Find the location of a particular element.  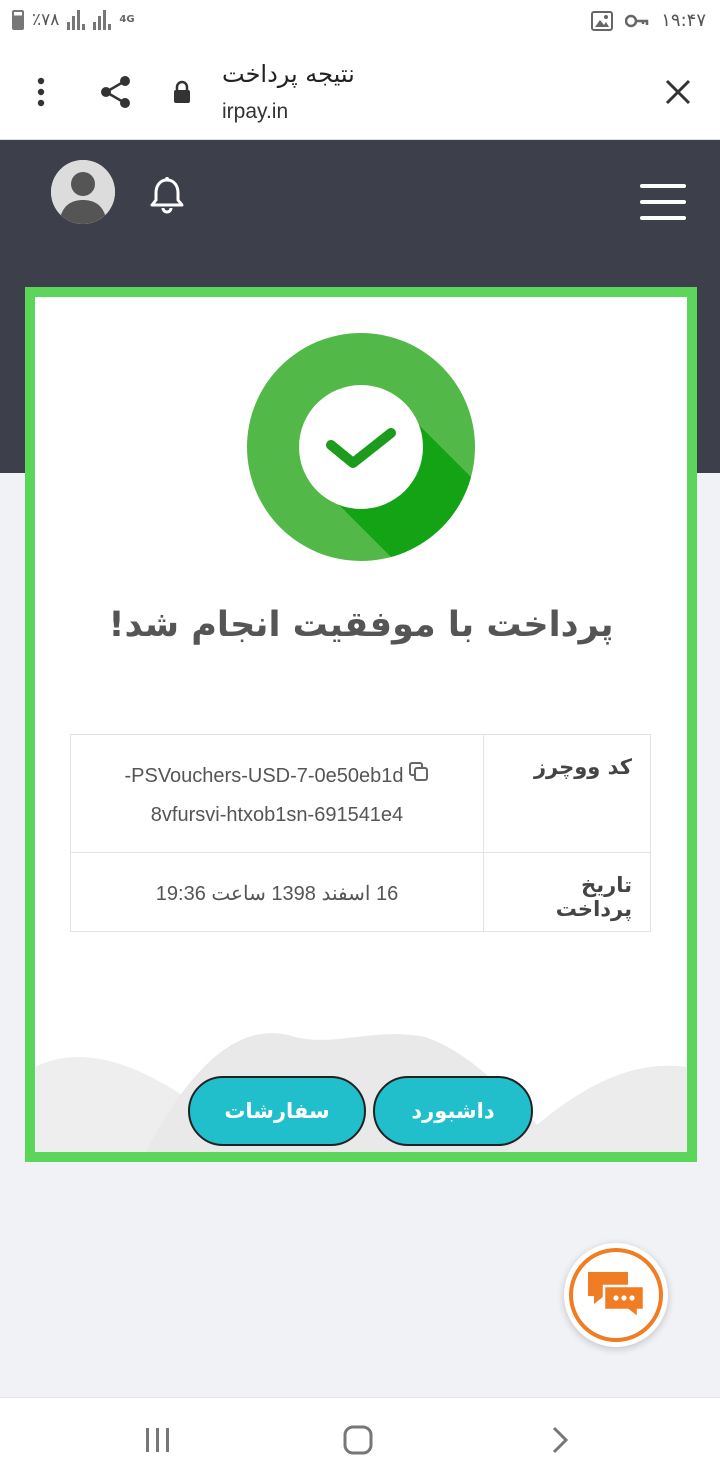

mountains-decoration is located at coordinates (361, 1092).